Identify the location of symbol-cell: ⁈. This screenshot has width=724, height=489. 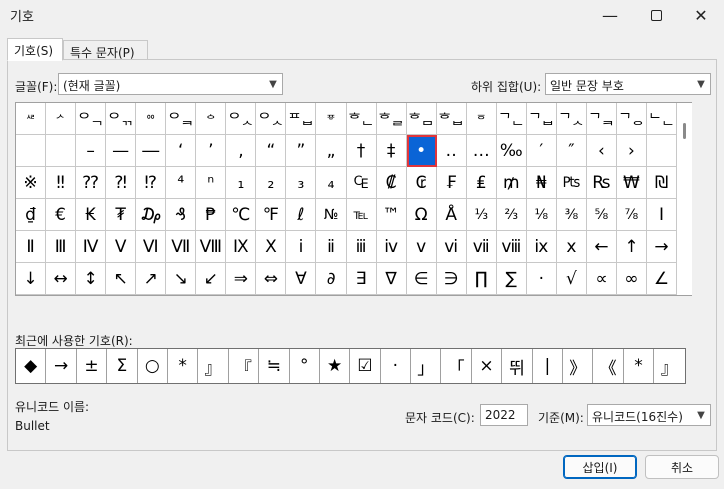
(121, 183).